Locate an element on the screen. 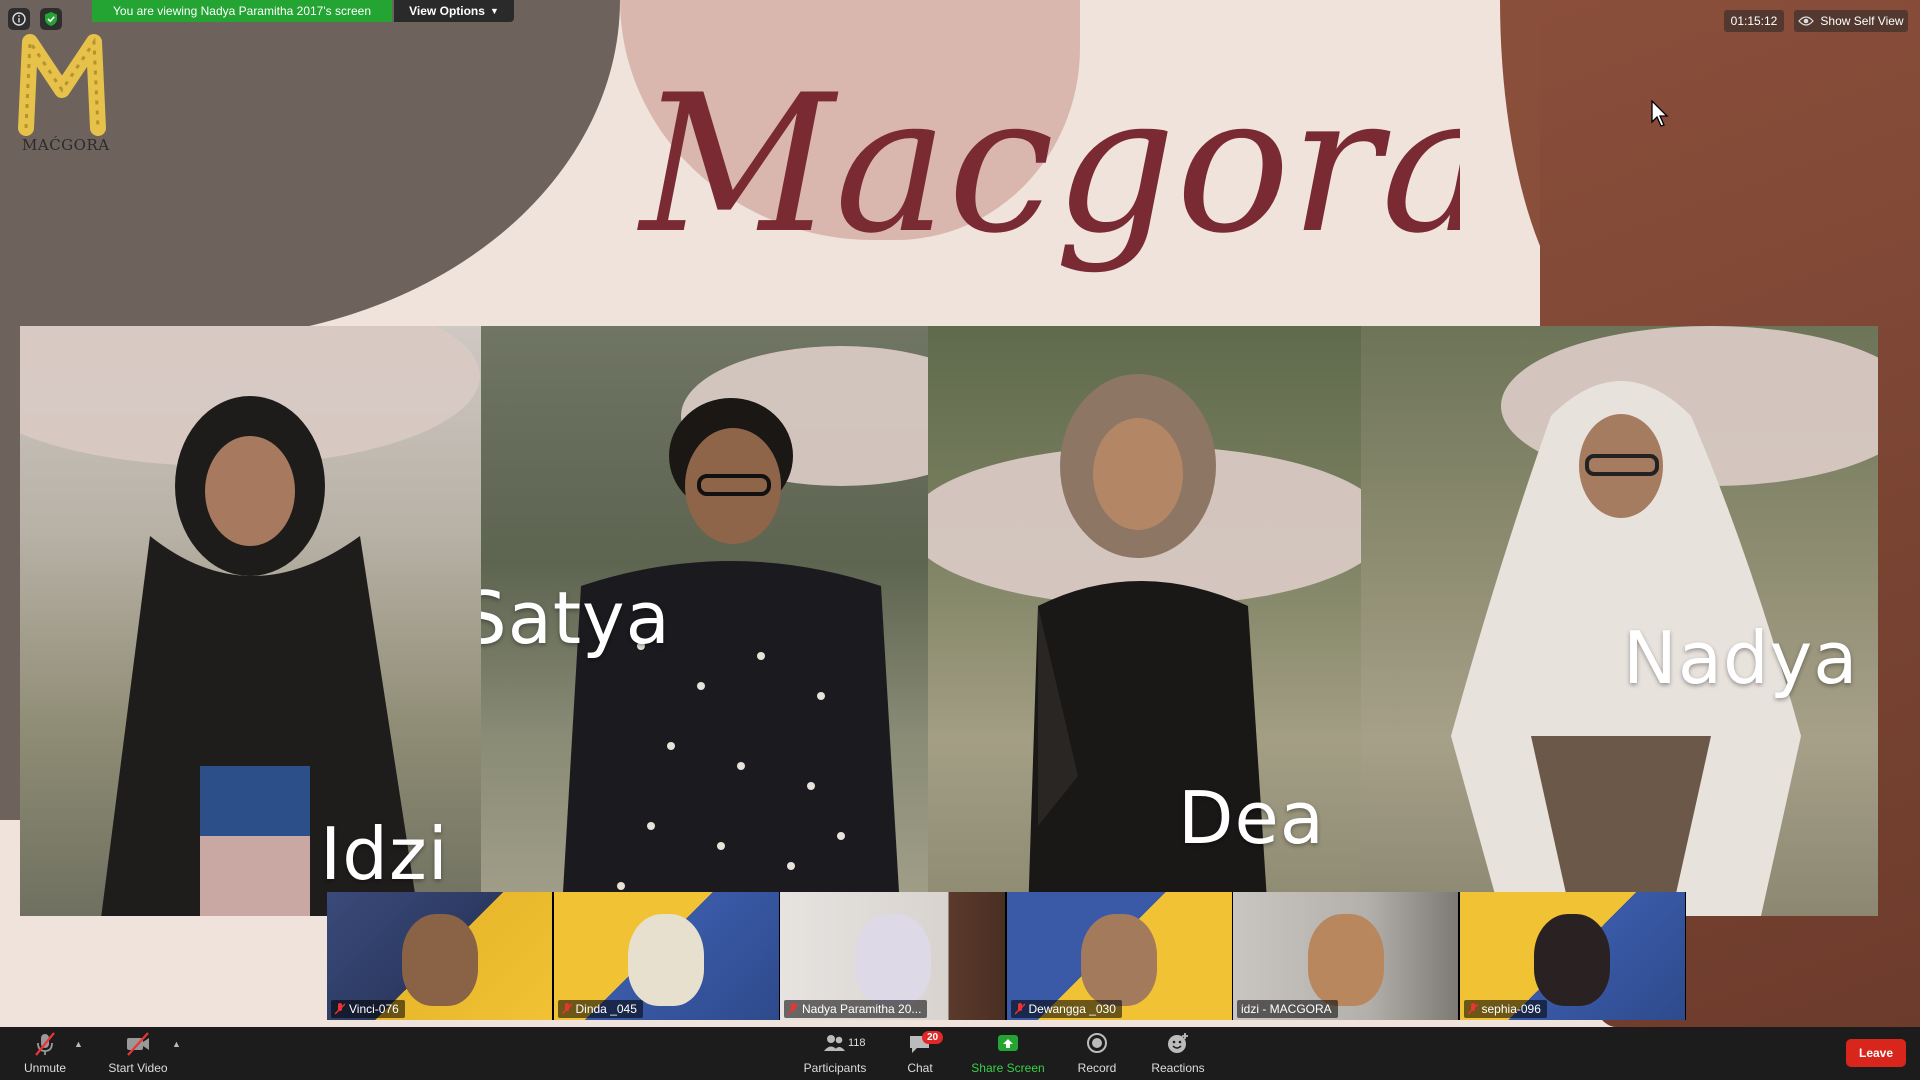  chevron-down-icon: ▼ is located at coordinates (494, 11).